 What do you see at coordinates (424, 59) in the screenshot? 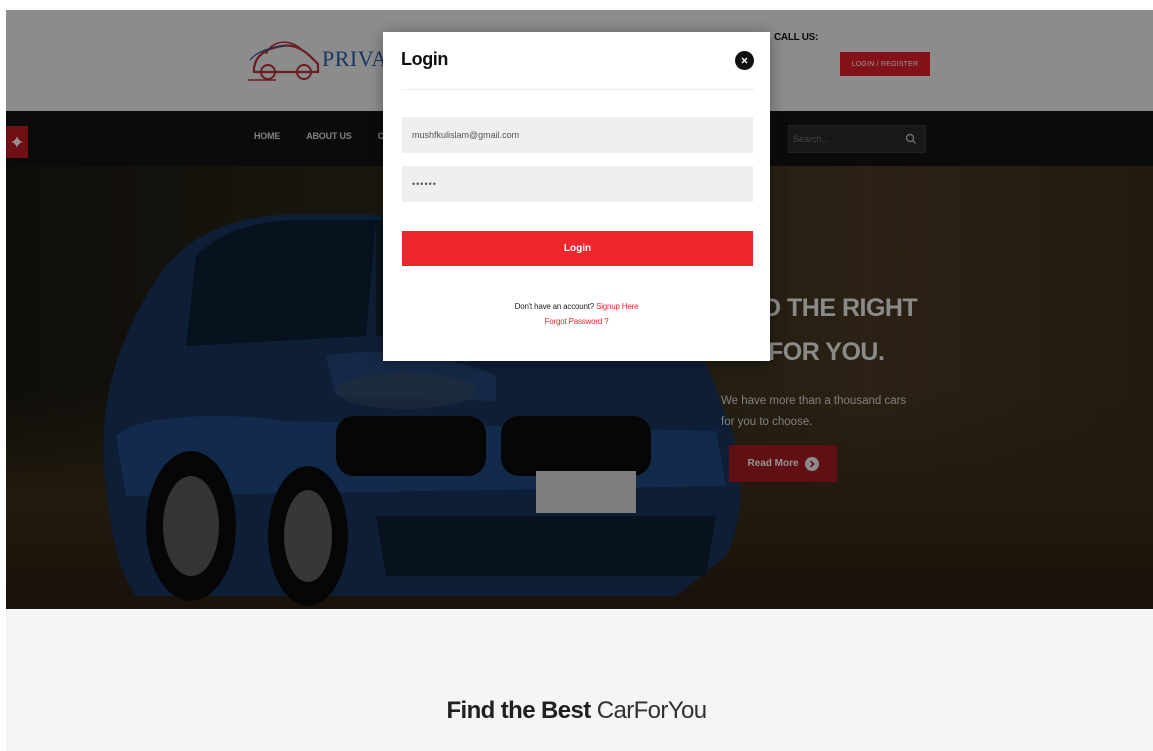
I see `modal-title: Login` at bounding box center [424, 59].